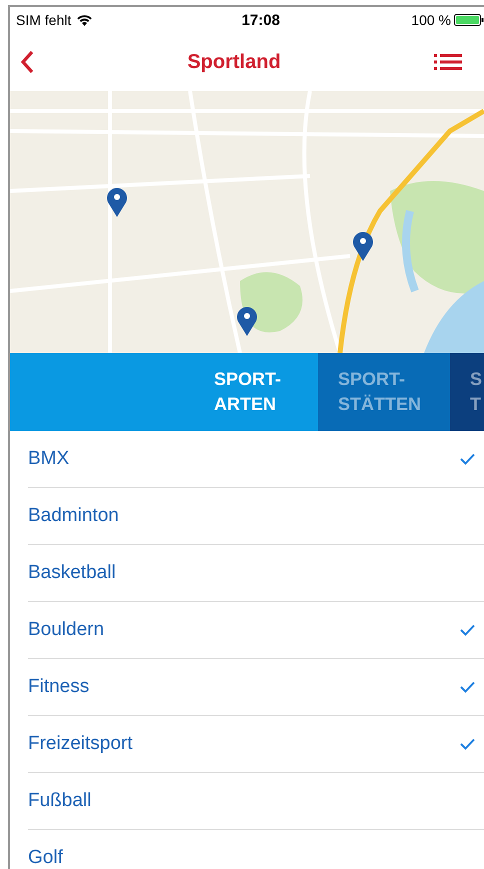  What do you see at coordinates (256, 573) in the screenshot?
I see `sport-list-item: Basketball` at bounding box center [256, 573].